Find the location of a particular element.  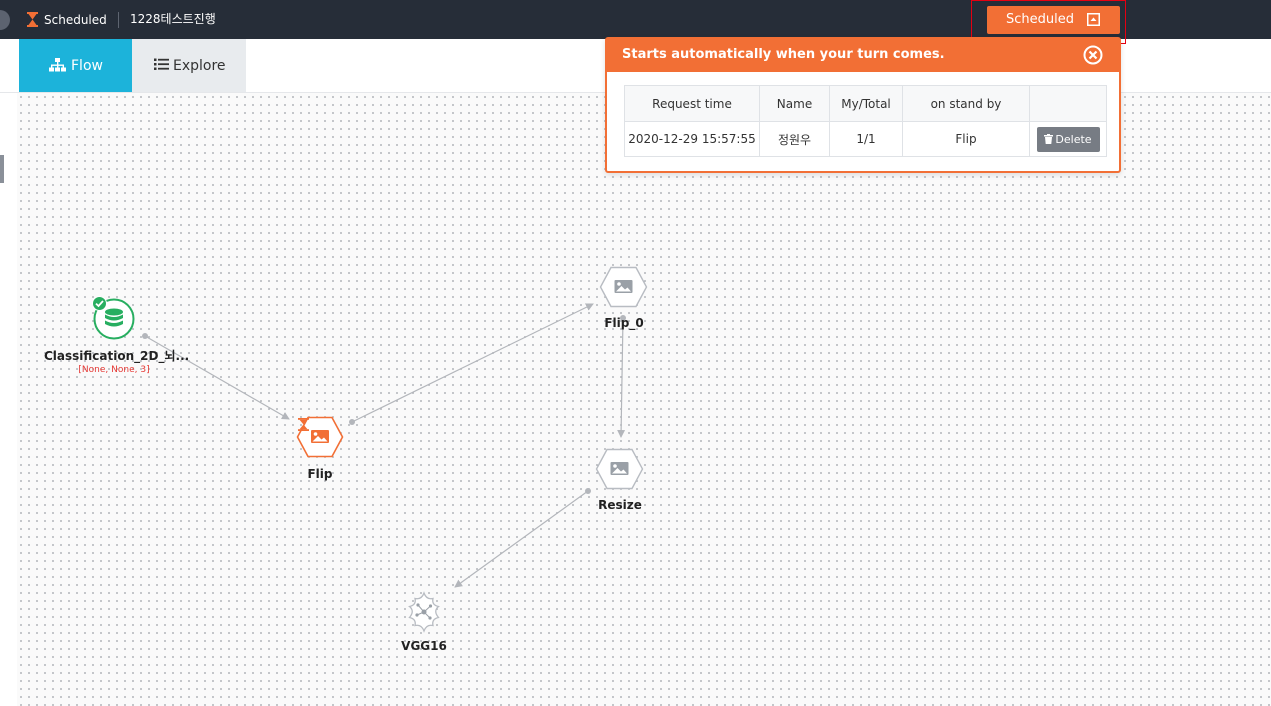

column-header: Name is located at coordinates (794, 103).